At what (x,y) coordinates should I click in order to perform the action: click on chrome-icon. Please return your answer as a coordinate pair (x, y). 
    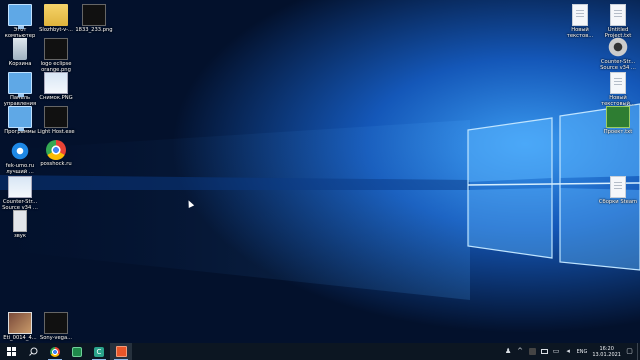
    Looking at the image, I should click on (55, 351).